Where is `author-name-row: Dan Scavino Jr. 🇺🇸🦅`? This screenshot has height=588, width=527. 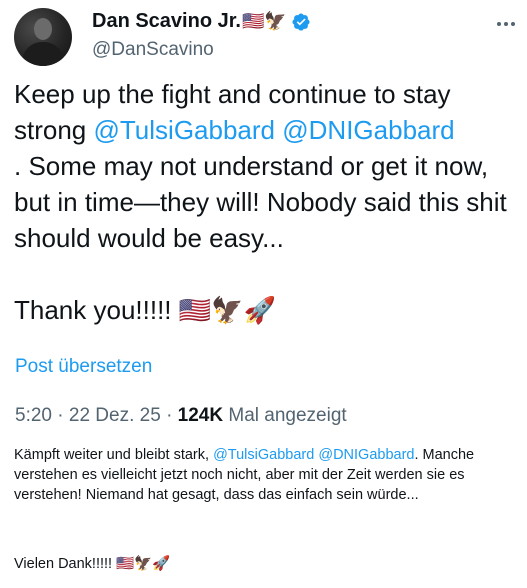 author-name-row: Dan Scavino Jr. 🇺🇸🦅 is located at coordinates (201, 21).